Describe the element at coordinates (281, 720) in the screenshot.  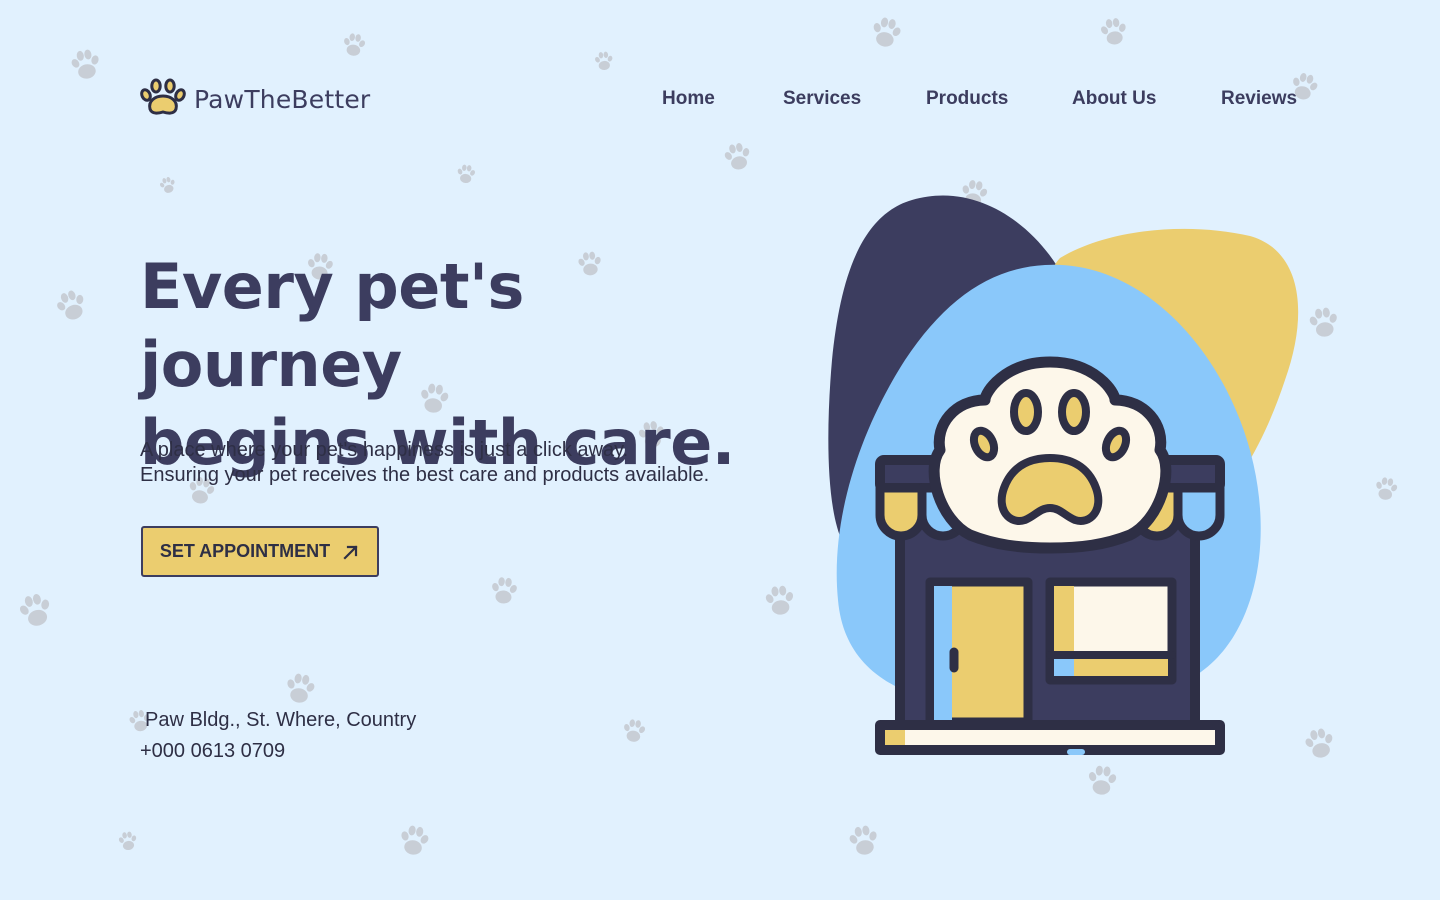
I see `contact-address: Paw Bldg., St. Where, Country` at that location.